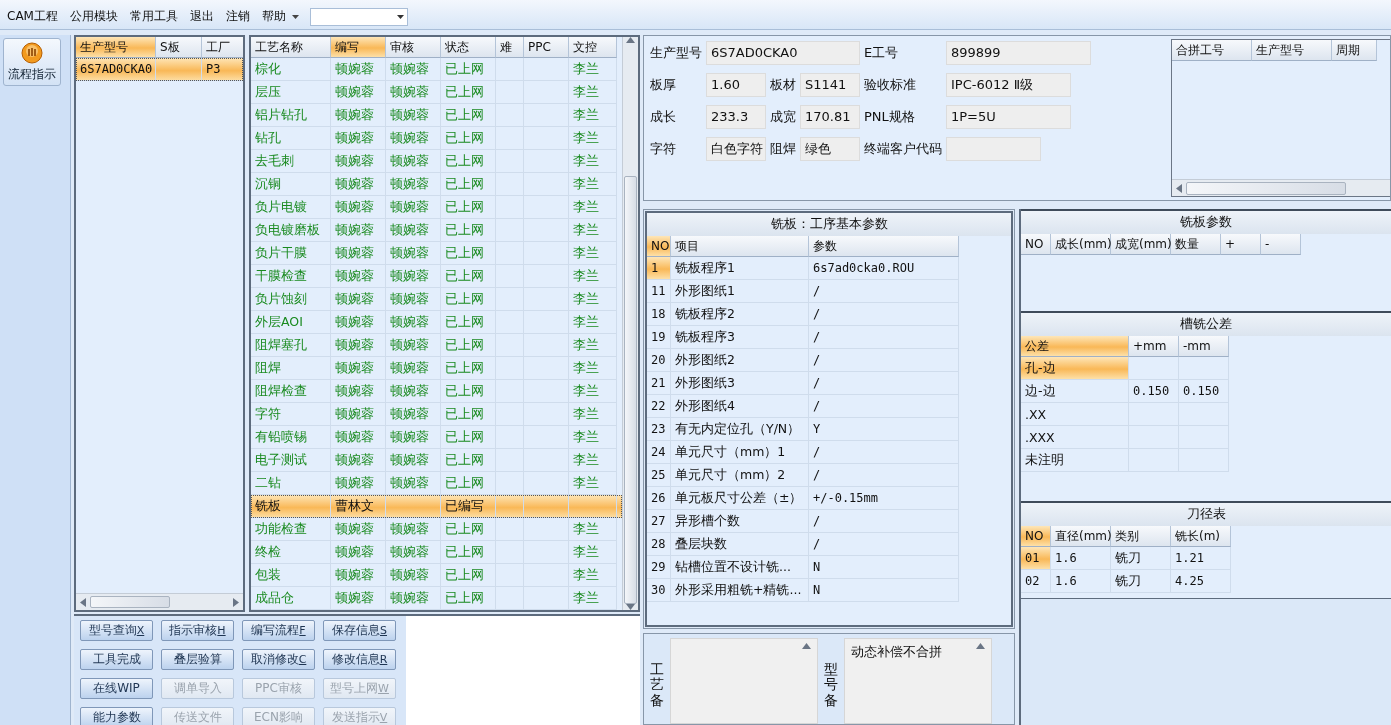 This screenshot has width=1391, height=725. What do you see at coordinates (358, 16) in the screenshot?
I see `dropdown-field` at bounding box center [358, 16].